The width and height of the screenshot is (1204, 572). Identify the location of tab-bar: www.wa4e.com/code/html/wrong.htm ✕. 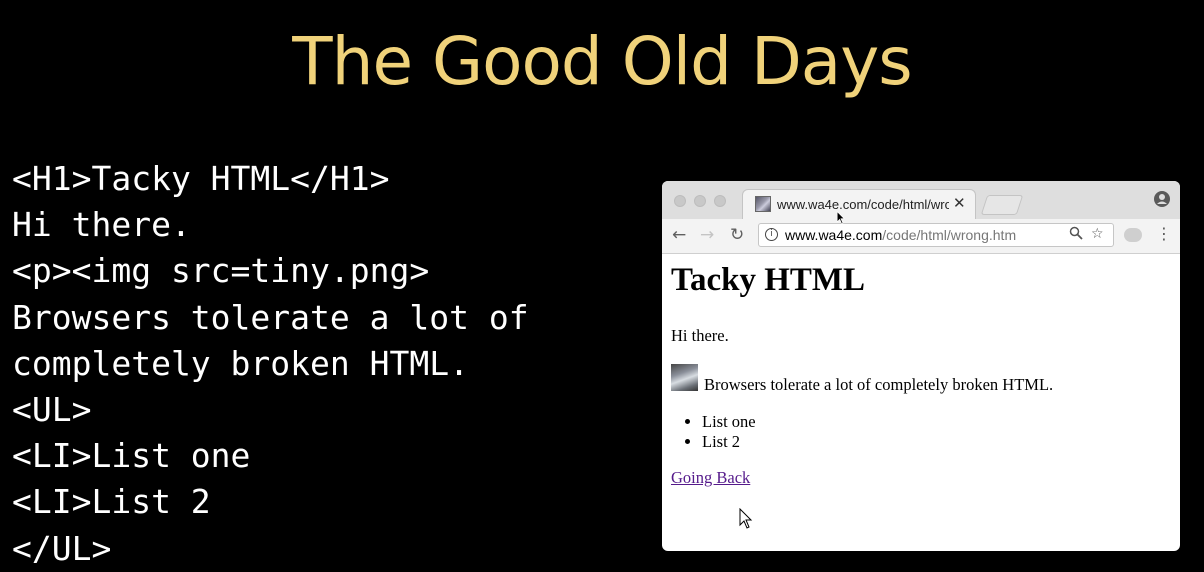
(921, 200).